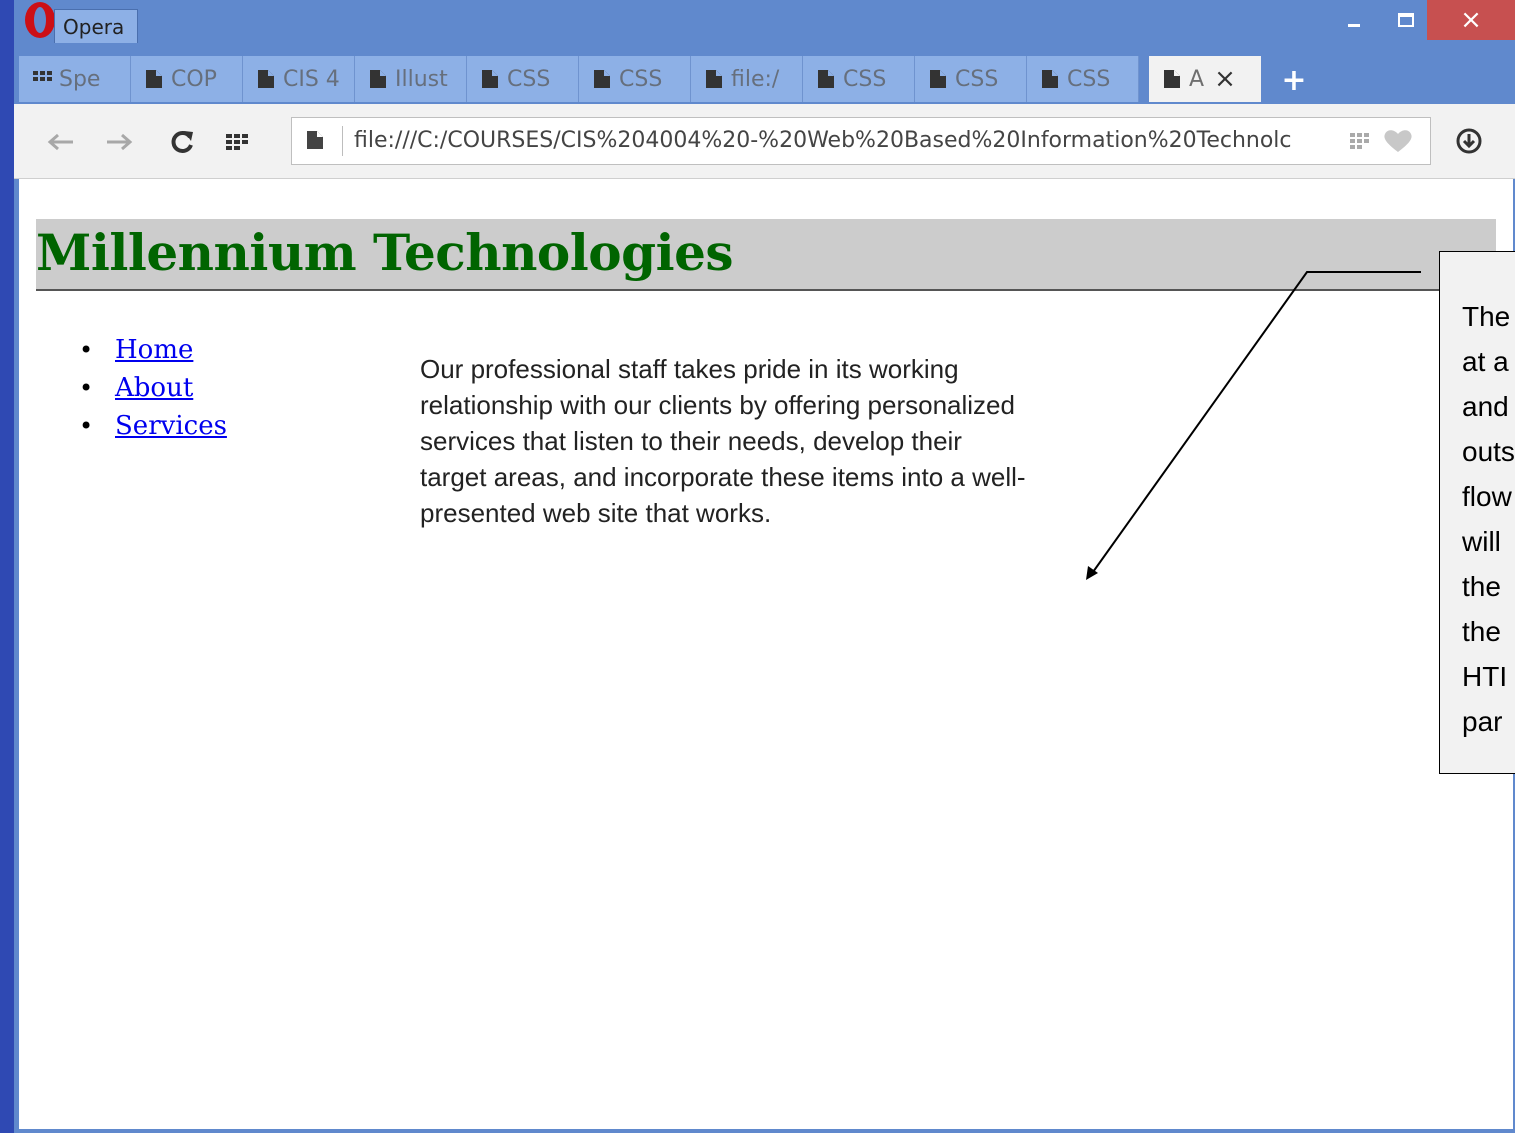 The width and height of the screenshot is (1515, 1133). What do you see at coordinates (1354, 25) in the screenshot?
I see `minimize-icon` at bounding box center [1354, 25].